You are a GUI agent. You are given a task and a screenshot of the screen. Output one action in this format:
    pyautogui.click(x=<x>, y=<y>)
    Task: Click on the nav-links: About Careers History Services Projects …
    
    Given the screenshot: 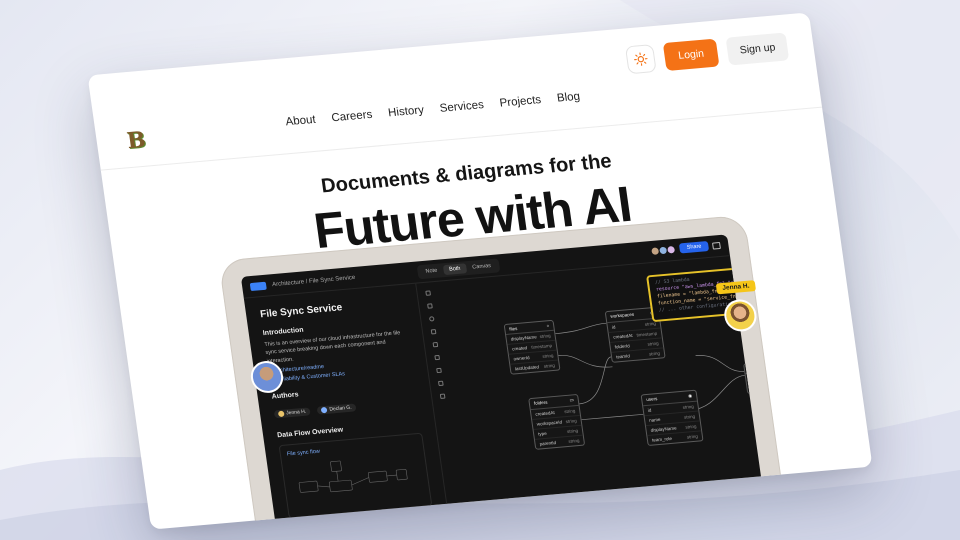 What is the action you would take?
    pyautogui.click(x=433, y=110)
    